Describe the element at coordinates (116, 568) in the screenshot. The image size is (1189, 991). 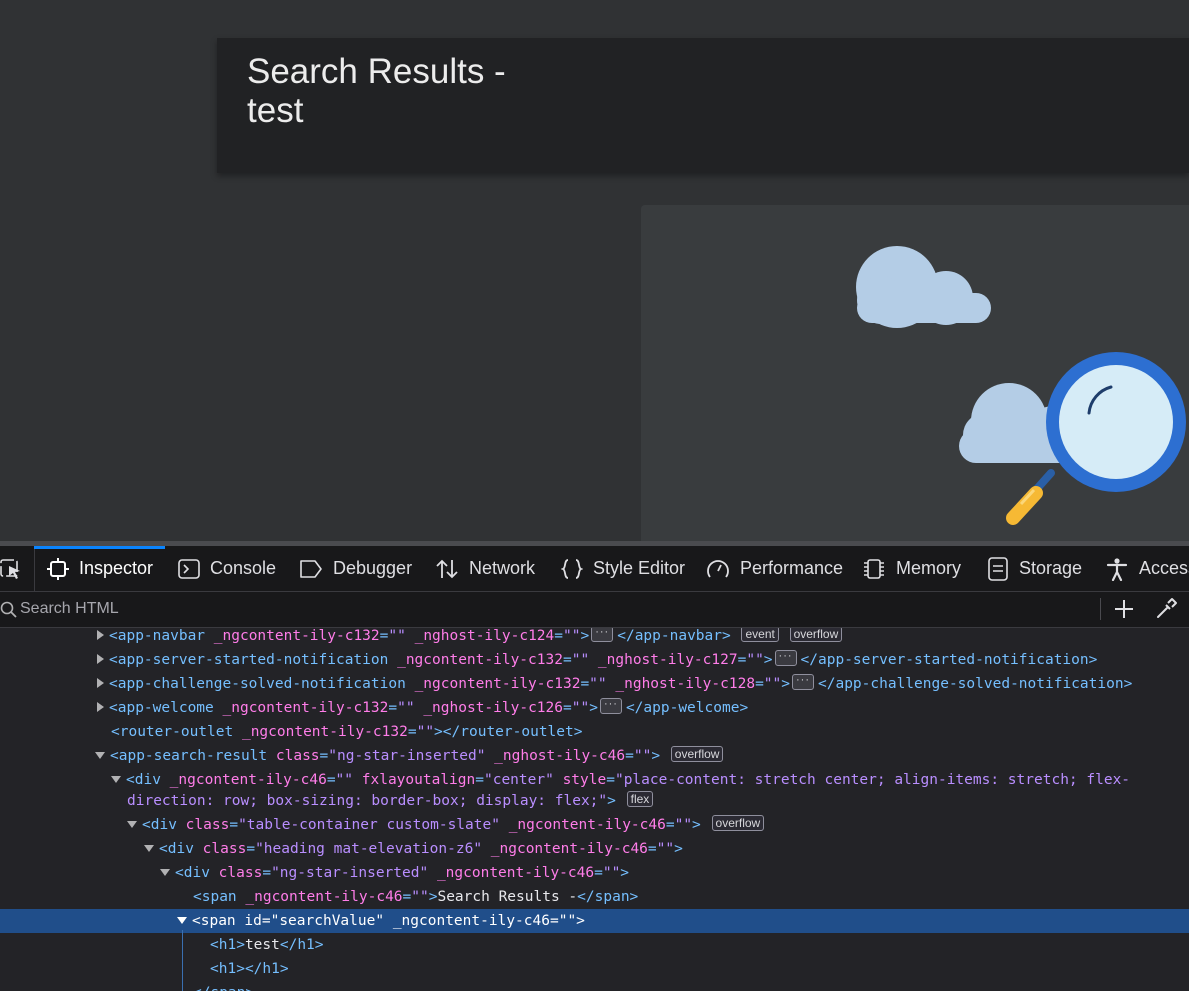
I see `tab-label: Inspector` at that location.